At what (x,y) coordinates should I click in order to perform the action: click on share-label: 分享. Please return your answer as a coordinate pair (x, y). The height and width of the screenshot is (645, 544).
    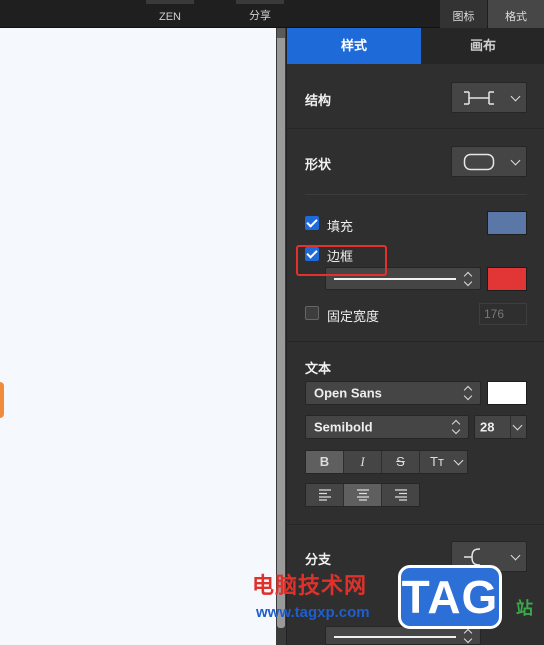
    Looking at the image, I should click on (260, 16).